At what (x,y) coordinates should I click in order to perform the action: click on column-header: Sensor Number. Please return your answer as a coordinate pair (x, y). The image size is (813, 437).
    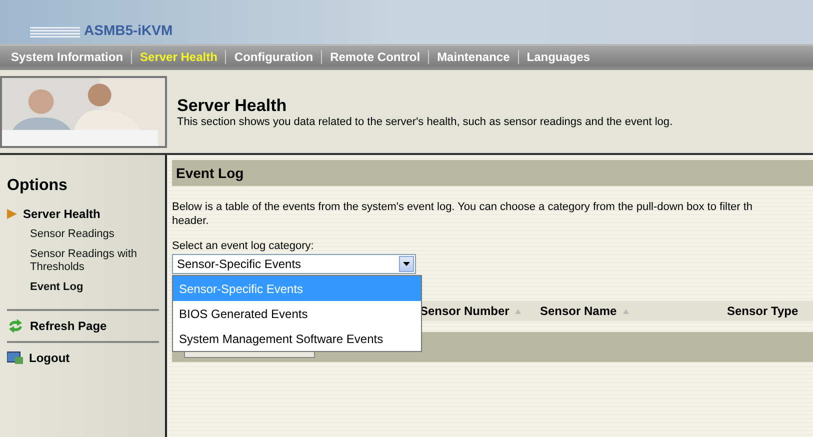
    Looking at the image, I should click on (480, 311).